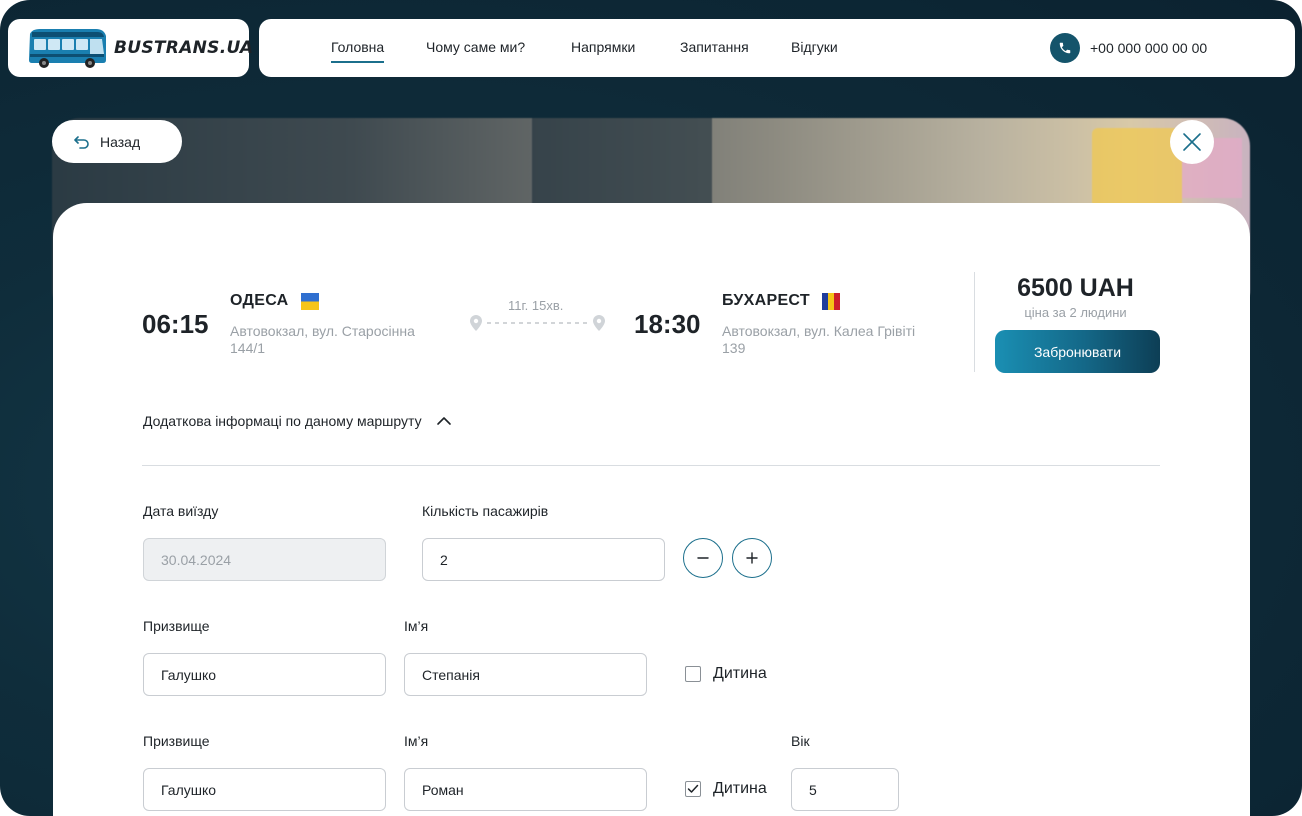  I want to click on nav-item-faq: Запитання, so click(714, 47).